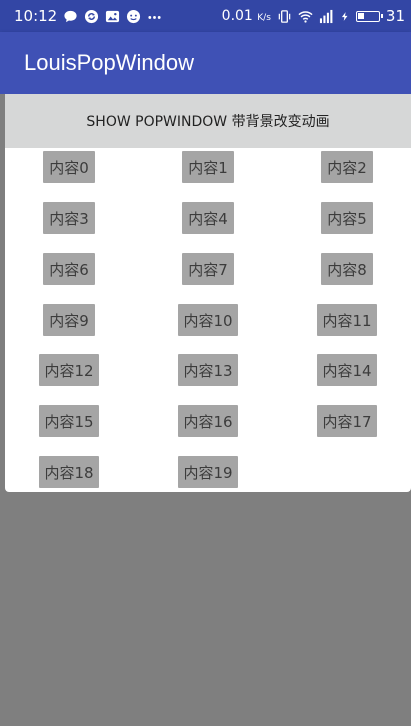 The width and height of the screenshot is (411, 726). Describe the element at coordinates (69, 421) in the screenshot. I see `popup-item: 内容15` at that location.